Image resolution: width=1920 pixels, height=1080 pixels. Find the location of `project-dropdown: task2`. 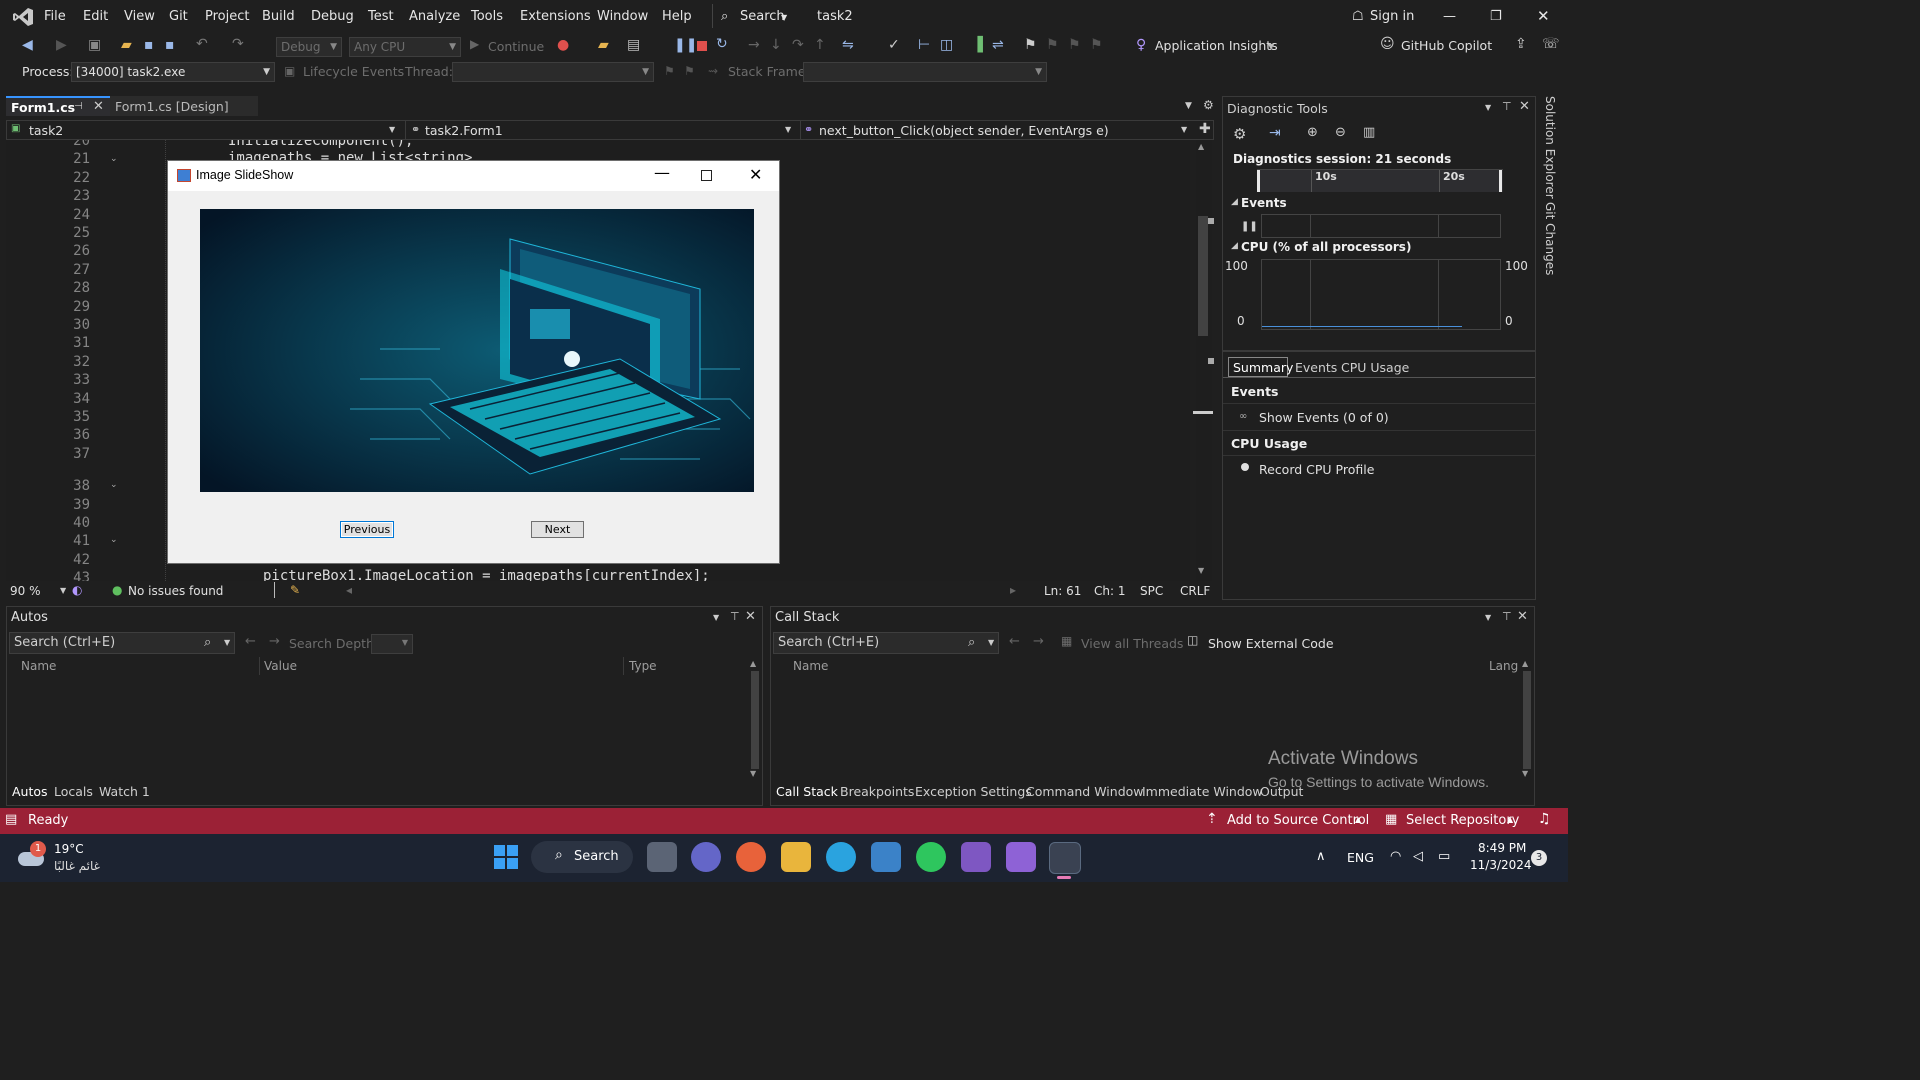

project-dropdown: task2 is located at coordinates (46, 130).